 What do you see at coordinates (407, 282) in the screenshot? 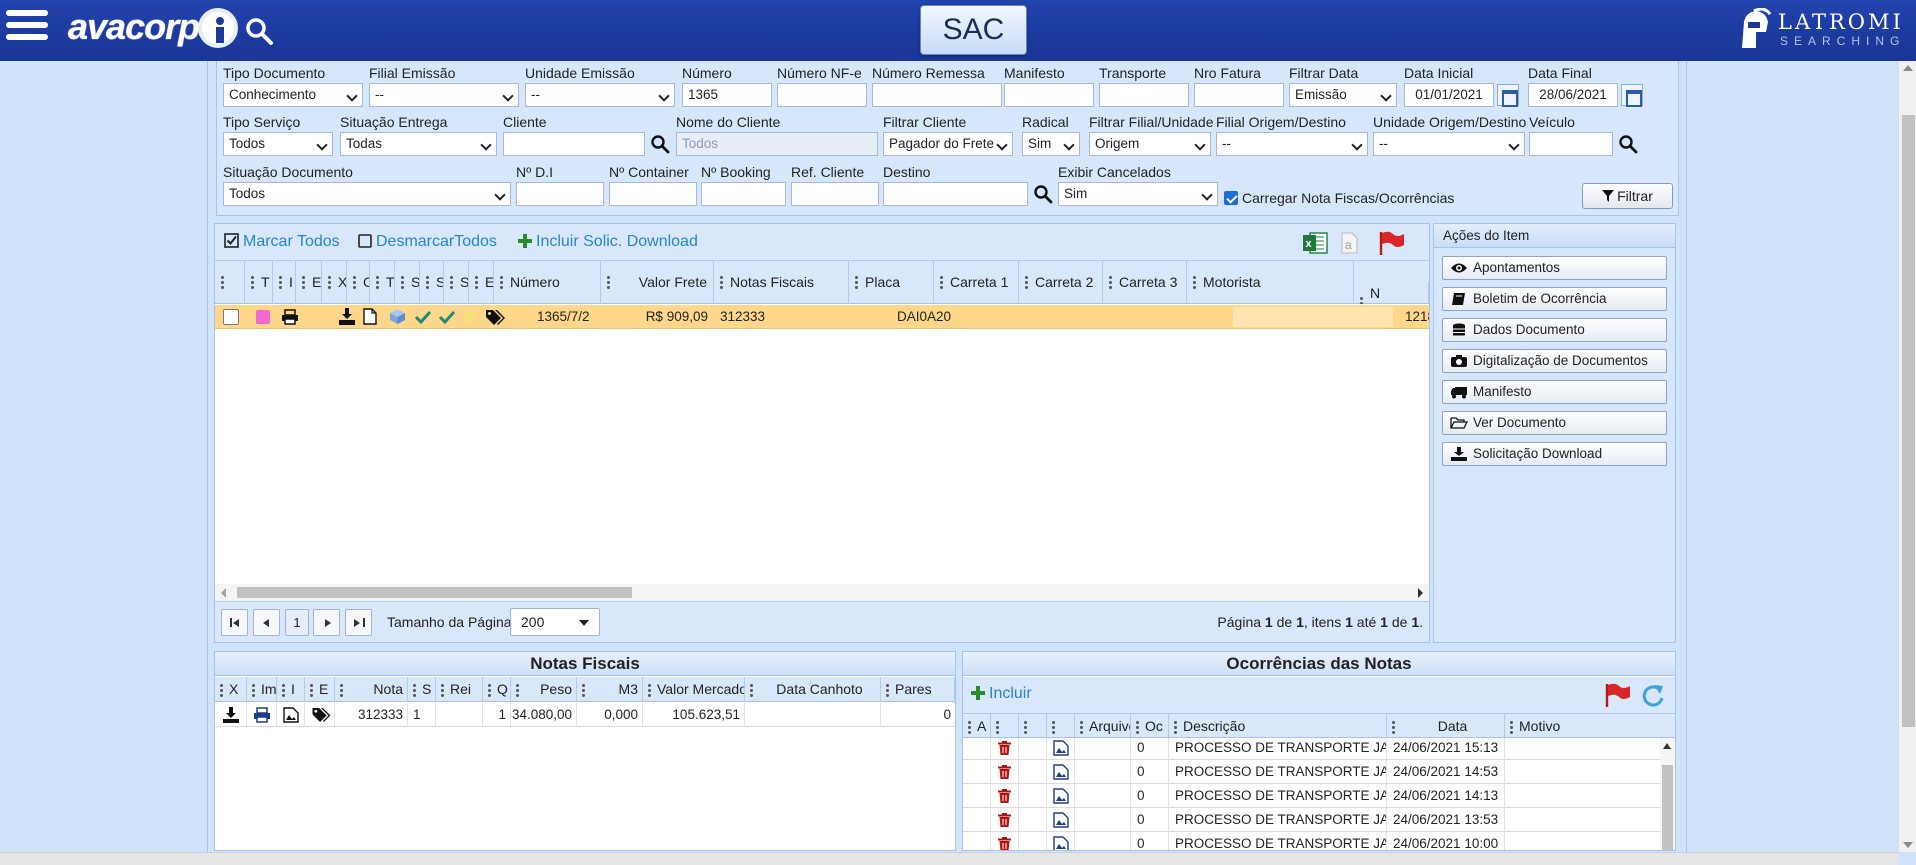
I see `column-header-s1: S` at bounding box center [407, 282].